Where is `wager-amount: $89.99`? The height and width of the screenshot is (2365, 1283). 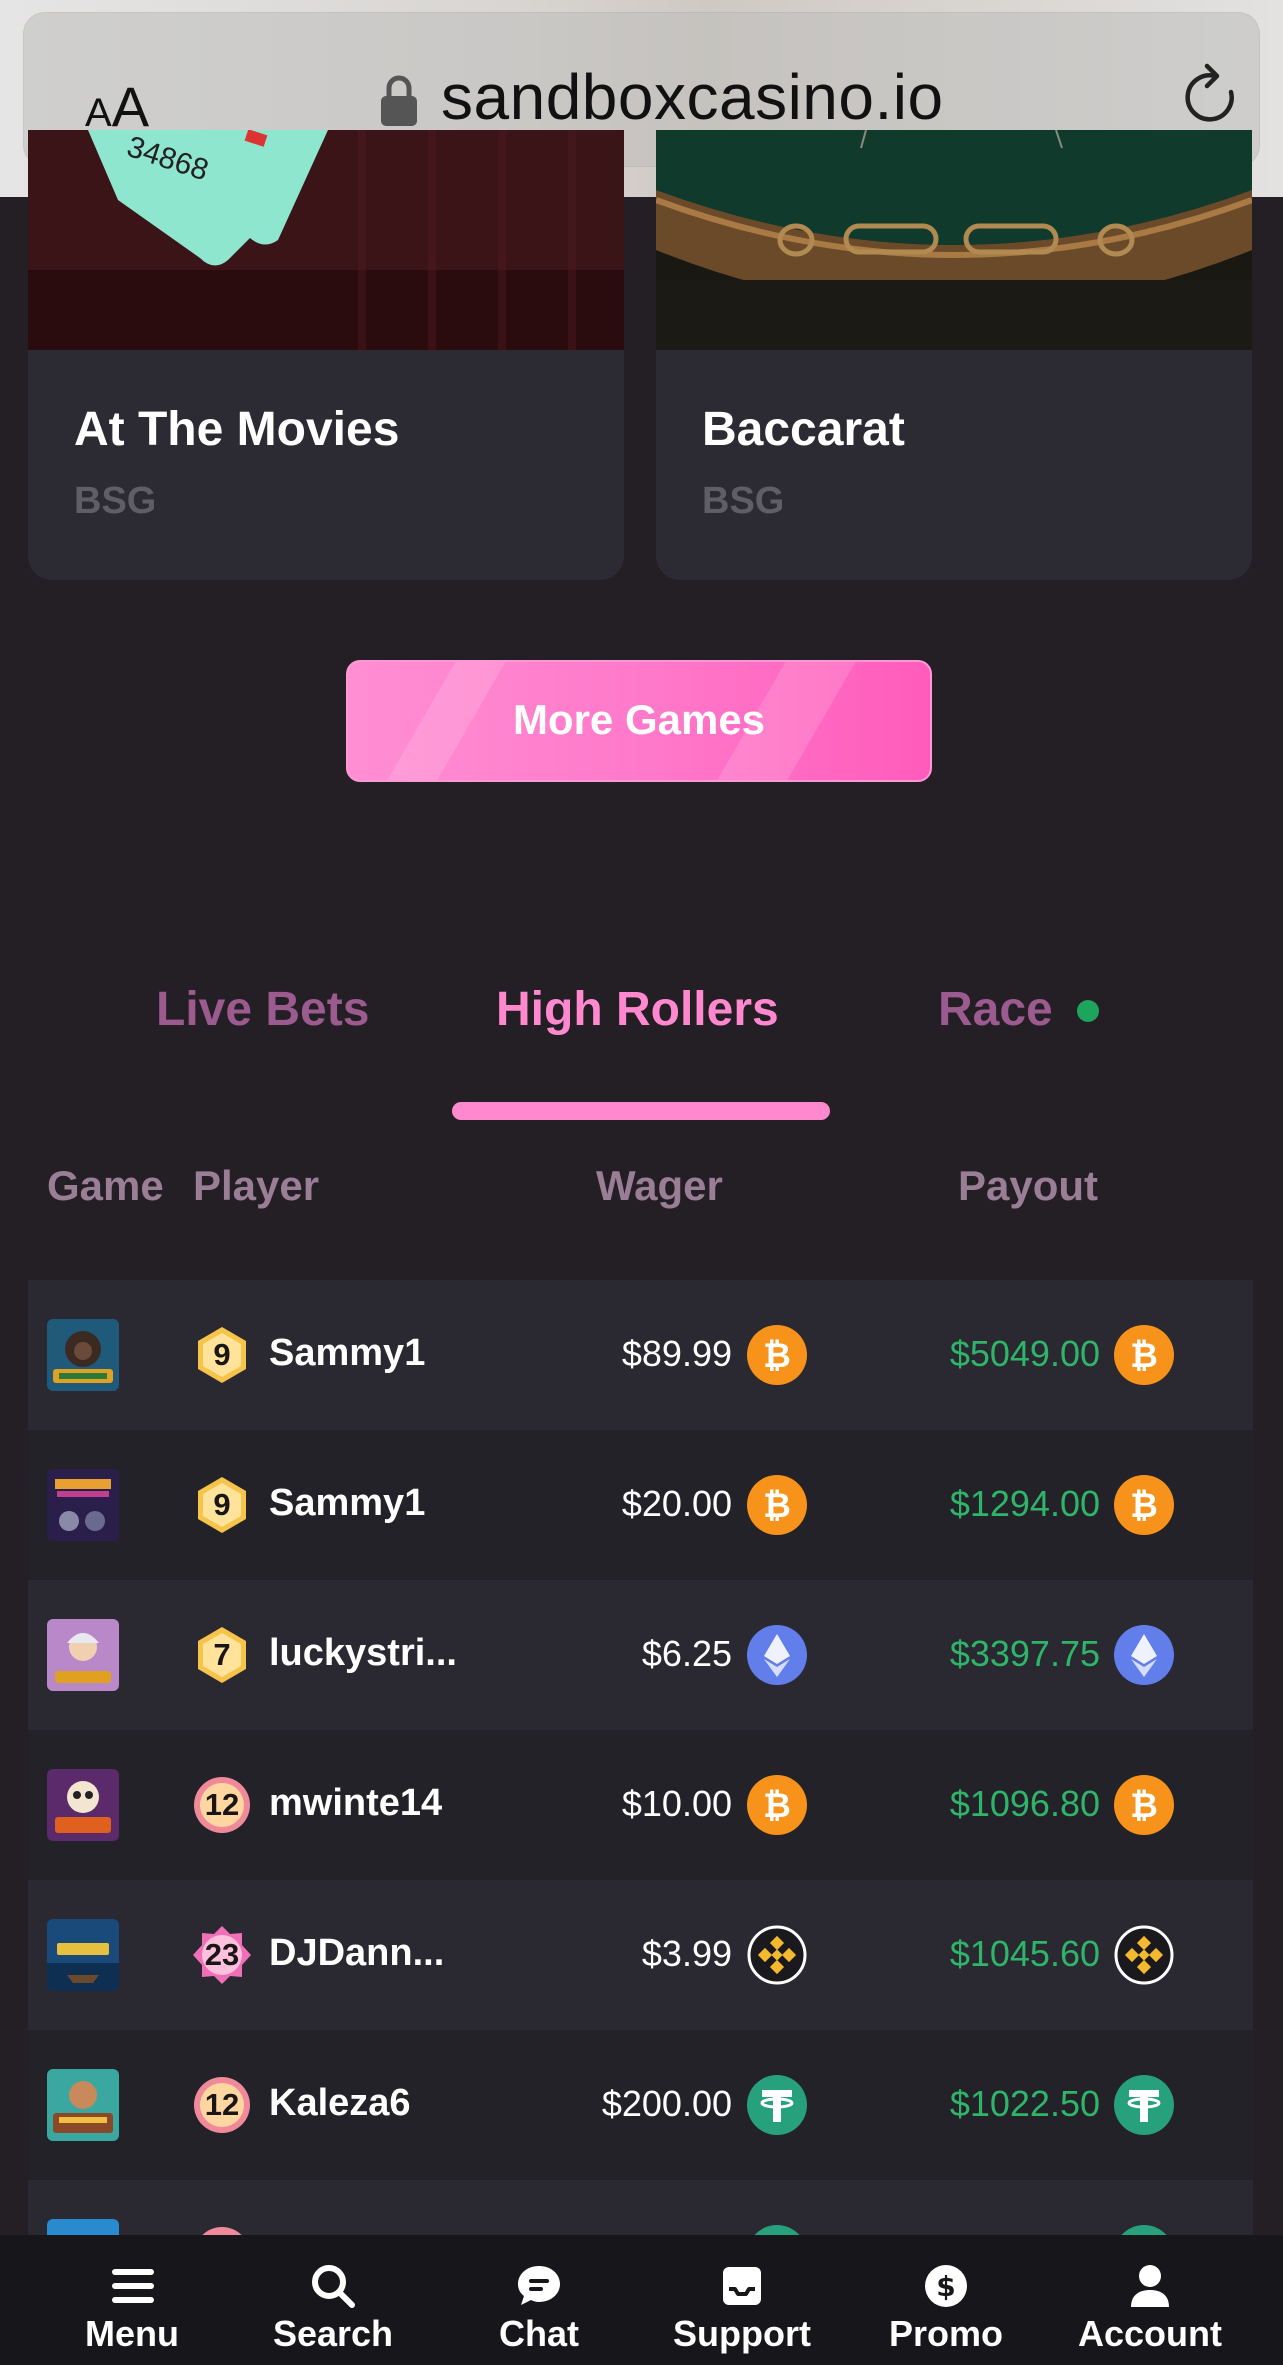
wager-amount: $89.99 is located at coordinates (676, 1353).